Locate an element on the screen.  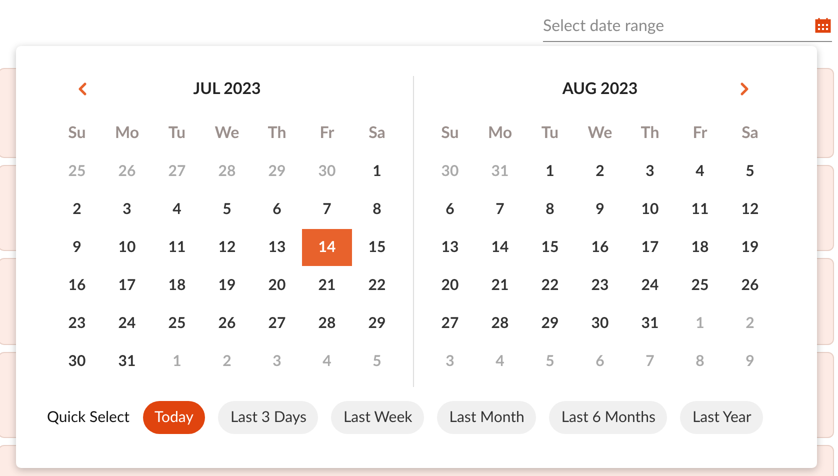
day-cell: 14 is located at coordinates (500, 247).